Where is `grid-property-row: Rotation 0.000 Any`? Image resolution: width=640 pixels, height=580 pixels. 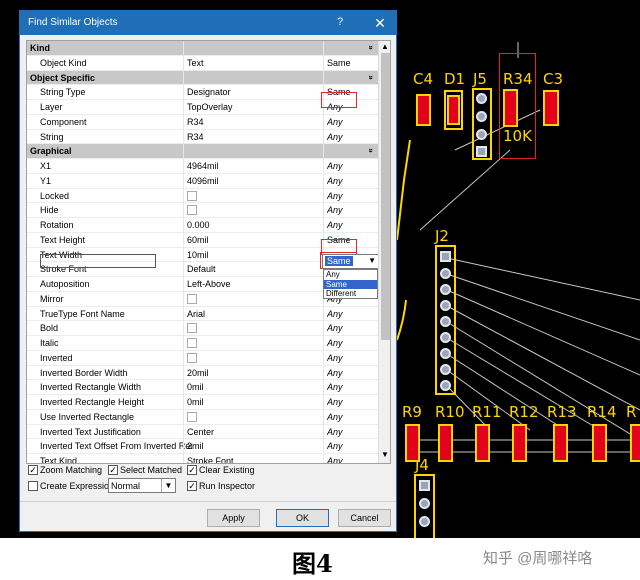 grid-property-row: Rotation 0.000 Any is located at coordinates (203, 225).